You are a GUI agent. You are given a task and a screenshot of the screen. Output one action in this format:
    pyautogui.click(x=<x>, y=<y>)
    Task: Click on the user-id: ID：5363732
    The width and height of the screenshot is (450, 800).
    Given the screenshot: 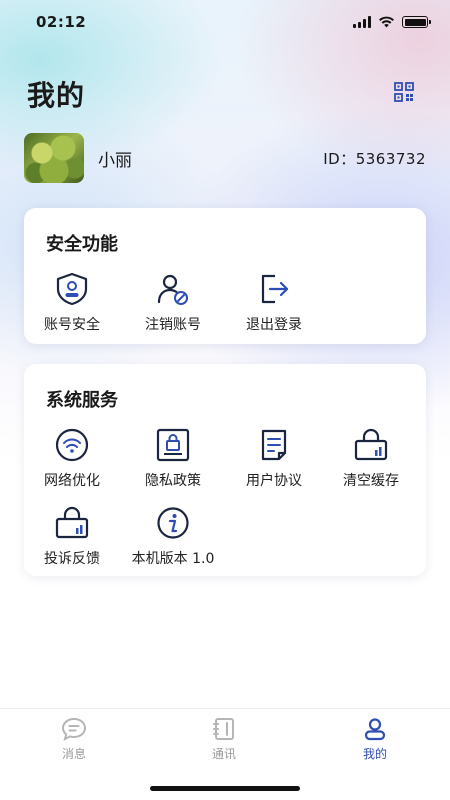 What is the action you would take?
    pyautogui.click(x=374, y=158)
    